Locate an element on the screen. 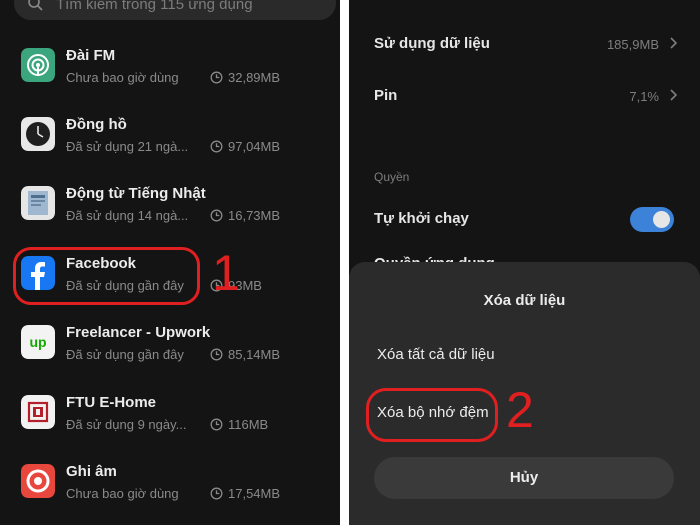 The image size is (700, 525). app-size-value: 32,89MB is located at coordinates (254, 77).